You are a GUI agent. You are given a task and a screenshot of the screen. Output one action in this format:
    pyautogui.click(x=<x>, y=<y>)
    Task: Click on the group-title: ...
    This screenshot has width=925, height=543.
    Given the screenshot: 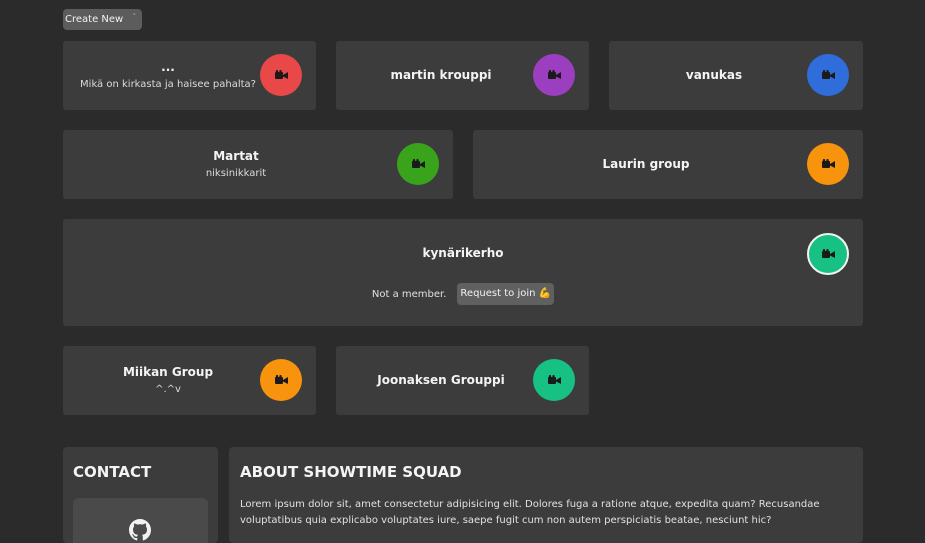 What is the action you would take?
    pyautogui.click(x=168, y=67)
    